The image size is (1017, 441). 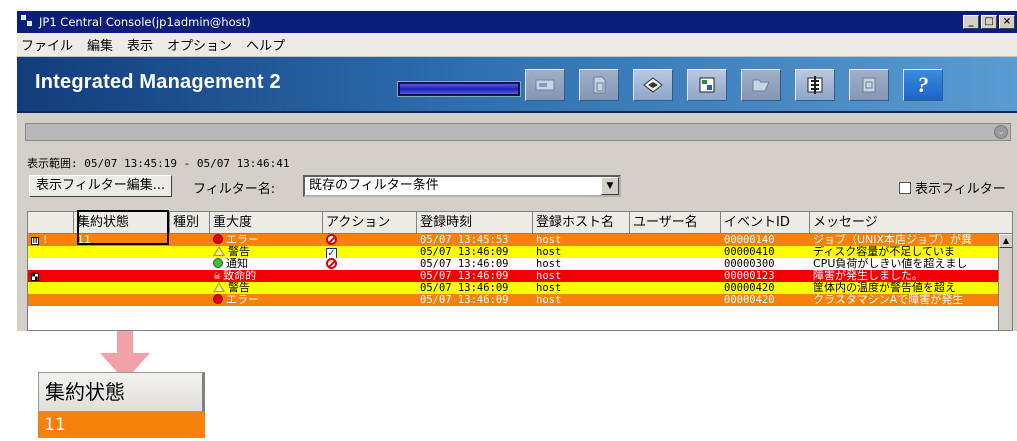 I want to click on action-checked-icon: ✓, so click(x=331, y=253).